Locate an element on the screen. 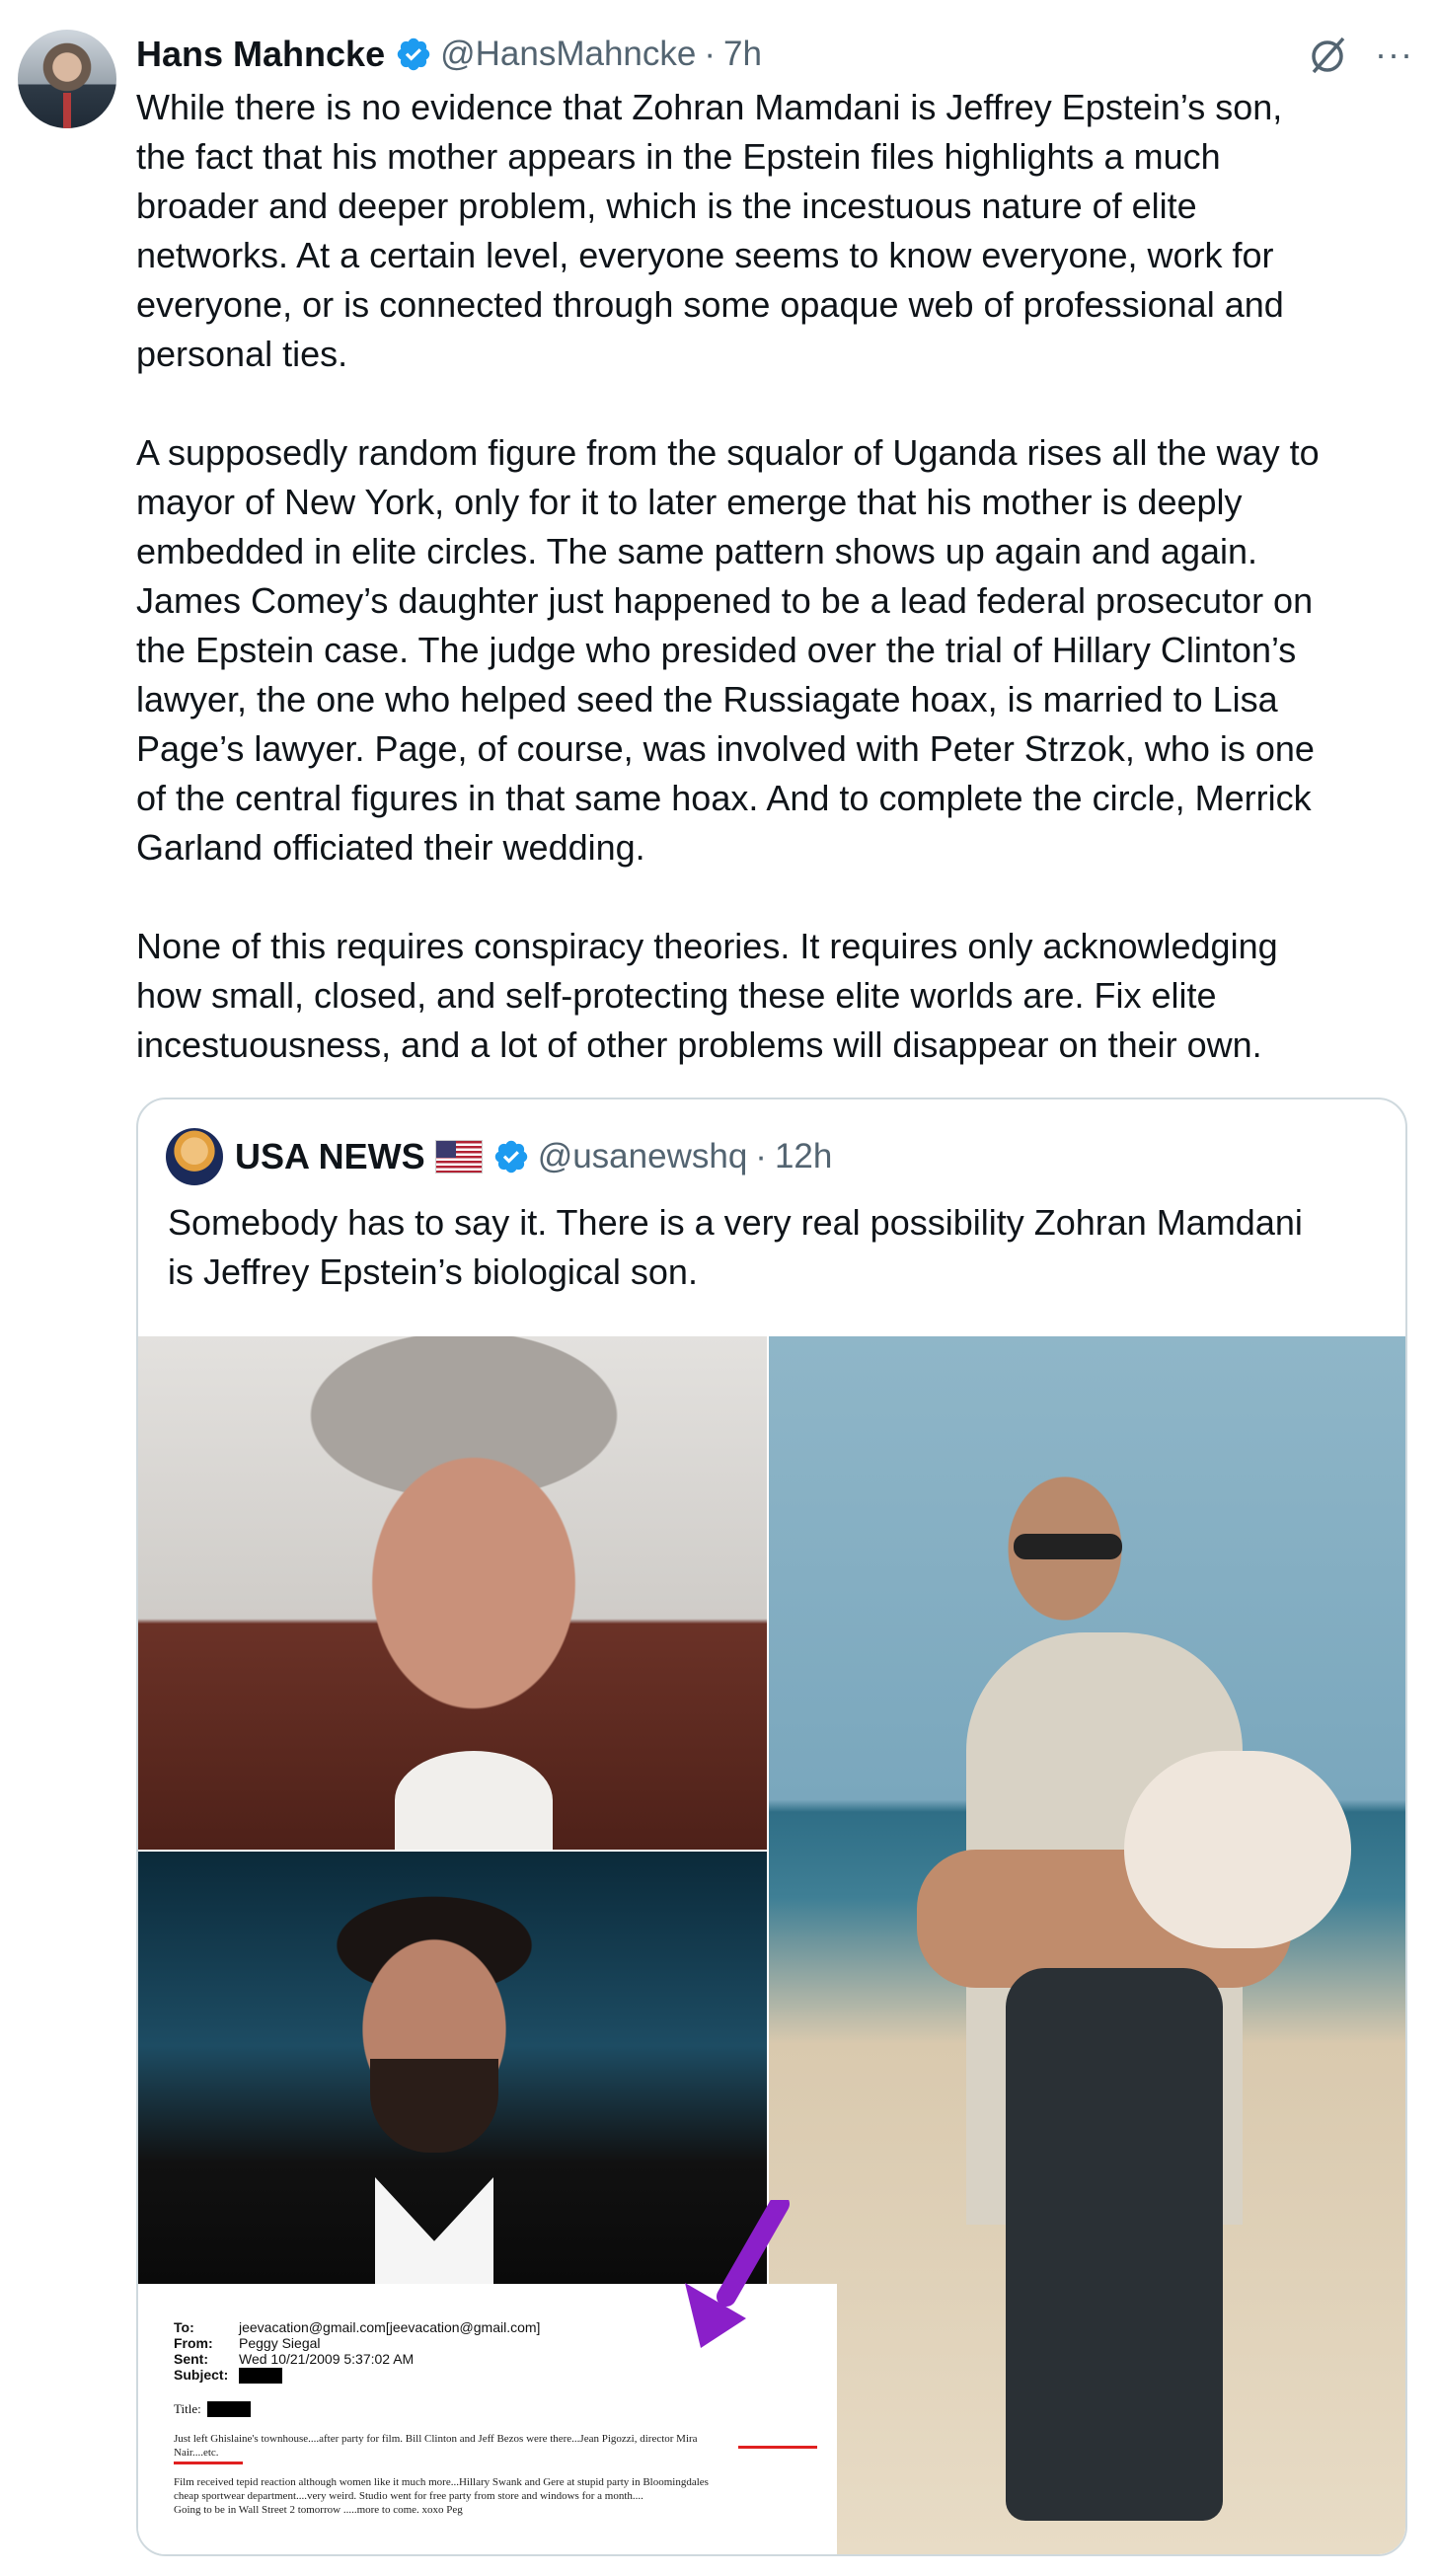 This screenshot has width=1437, height=2576. epstein-portrait-image is located at coordinates (452, 1593).